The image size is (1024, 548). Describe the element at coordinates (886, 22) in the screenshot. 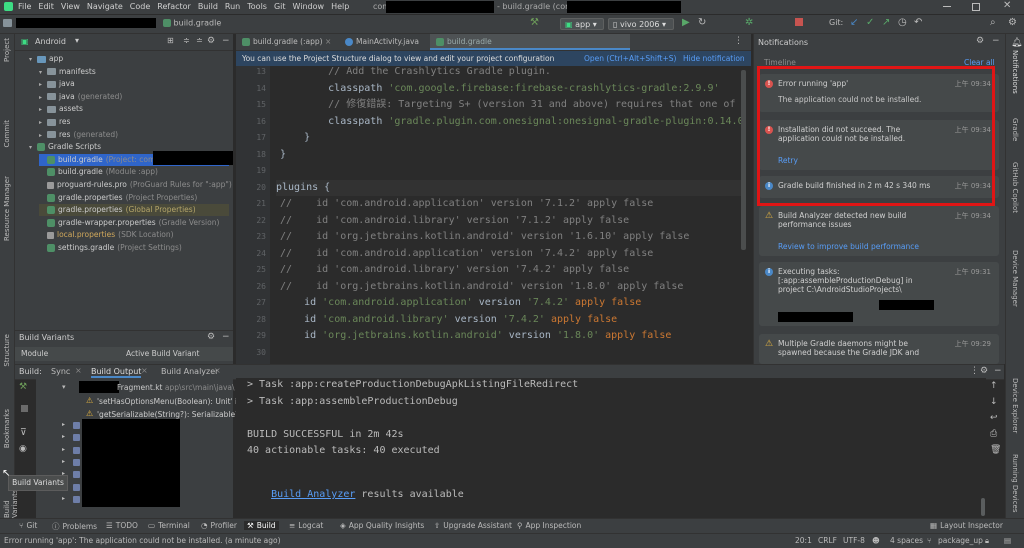

I see `git-push-icon: ↗` at that location.